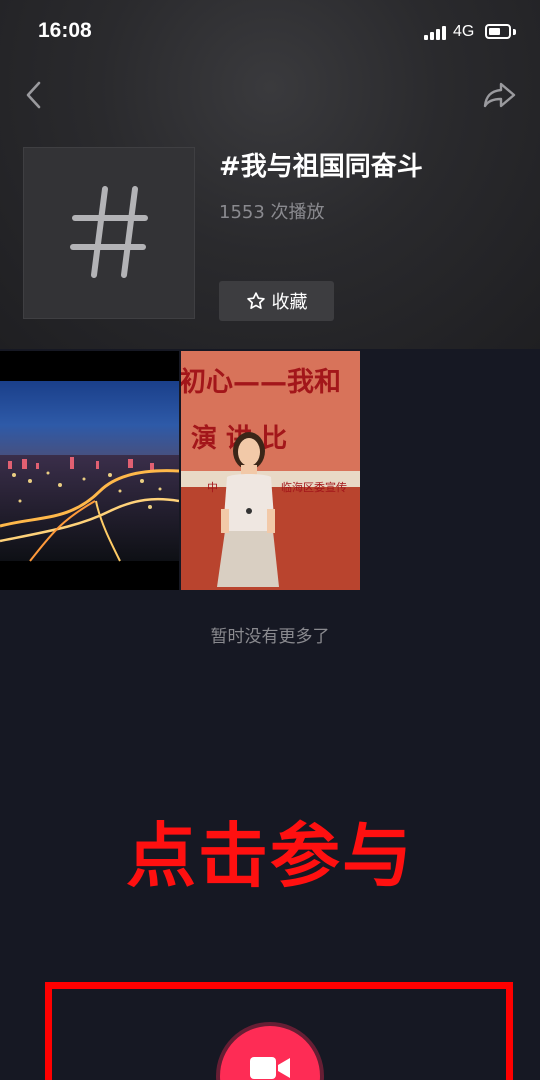 This screenshot has height=1080, width=540. Describe the element at coordinates (494, 31) in the screenshot. I see `battery-level` at that location.